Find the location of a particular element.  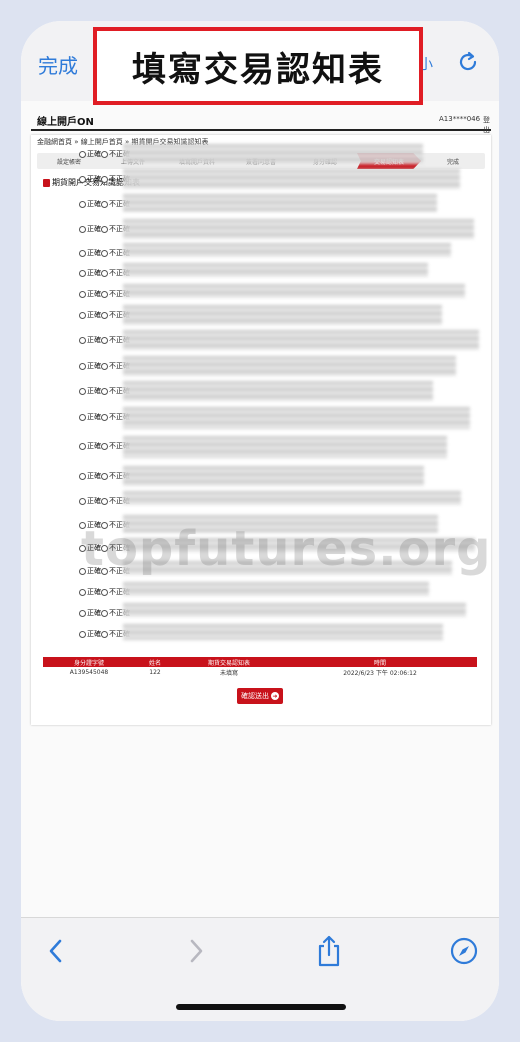

header-cell: 期貨交易認知表 is located at coordinates (228, 663).